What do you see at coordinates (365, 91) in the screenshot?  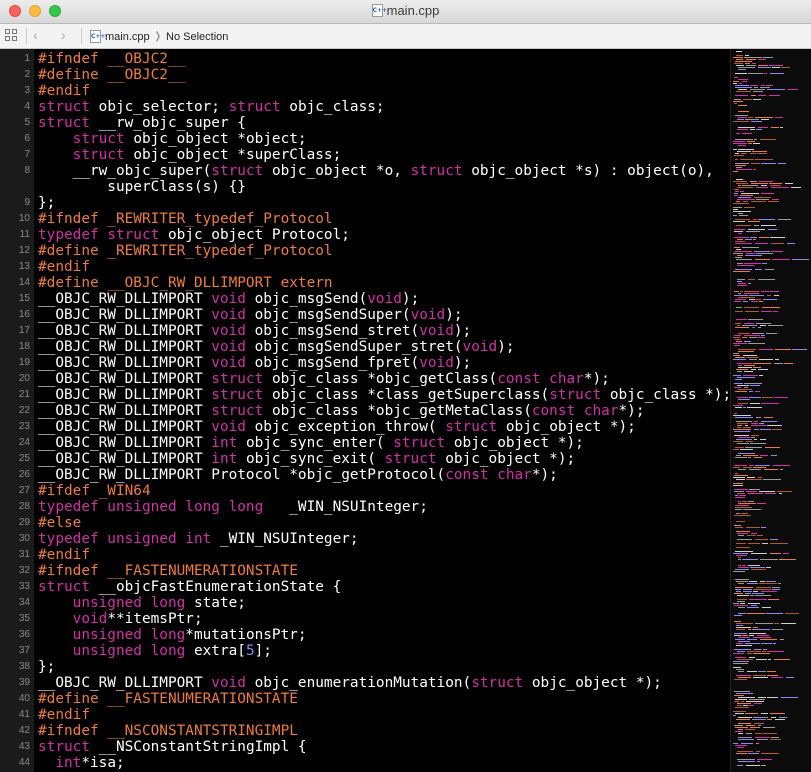 I see `code-line: 3 #endif` at bounding box center [365, 91].